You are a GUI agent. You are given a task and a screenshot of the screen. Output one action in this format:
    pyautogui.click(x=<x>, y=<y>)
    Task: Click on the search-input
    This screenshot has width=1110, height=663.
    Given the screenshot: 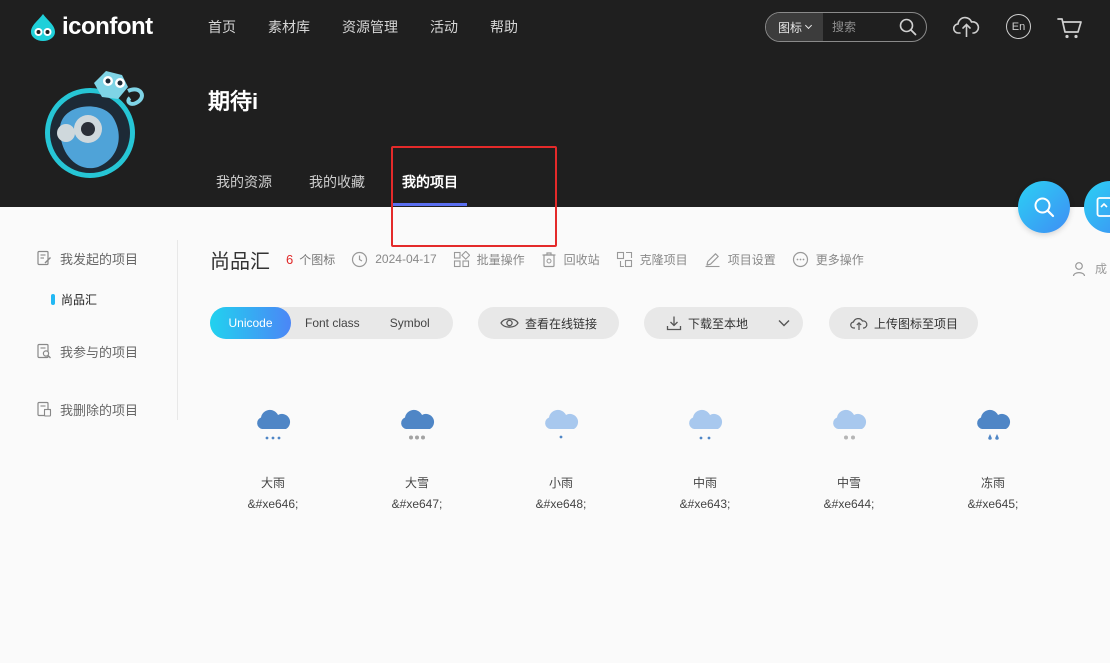 What is the action you would take?
    pyautogui.click(x=867, y=27)
    